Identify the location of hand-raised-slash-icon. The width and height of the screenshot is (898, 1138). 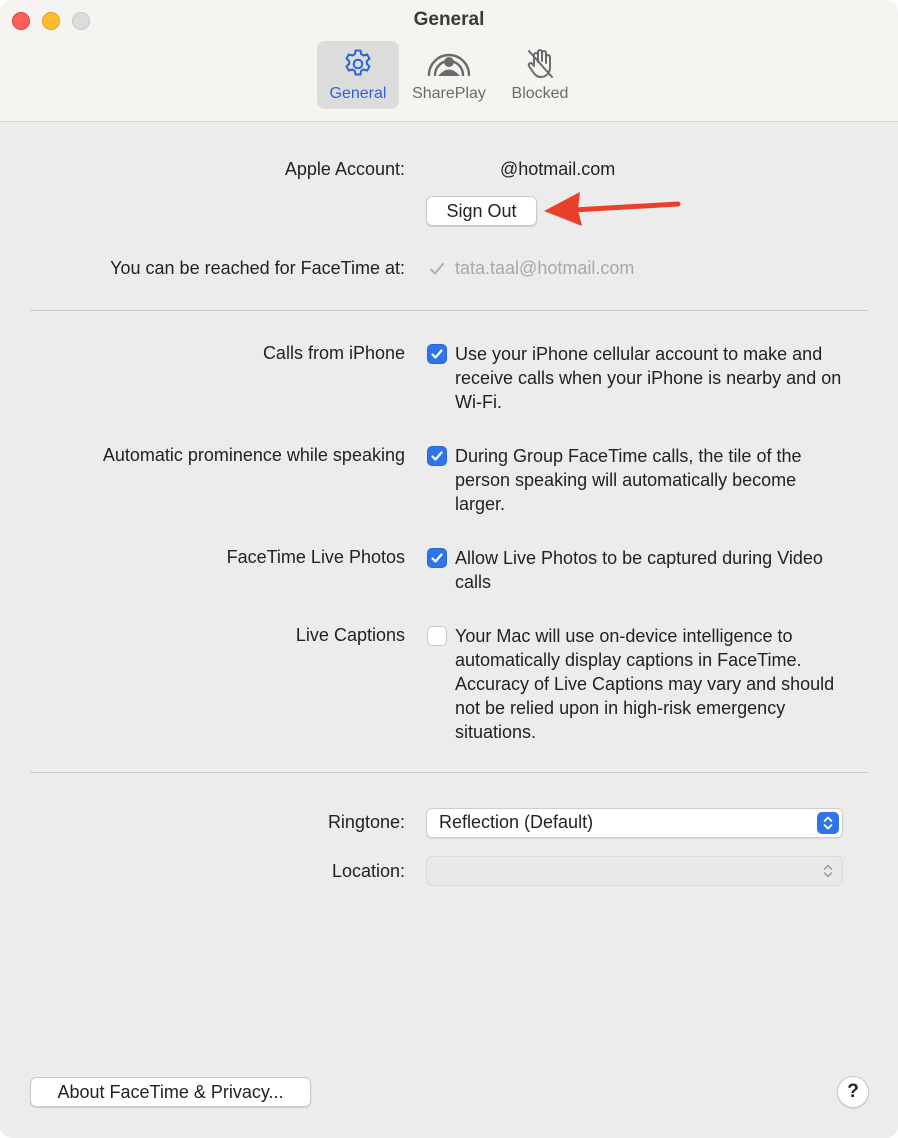
(540, 64).